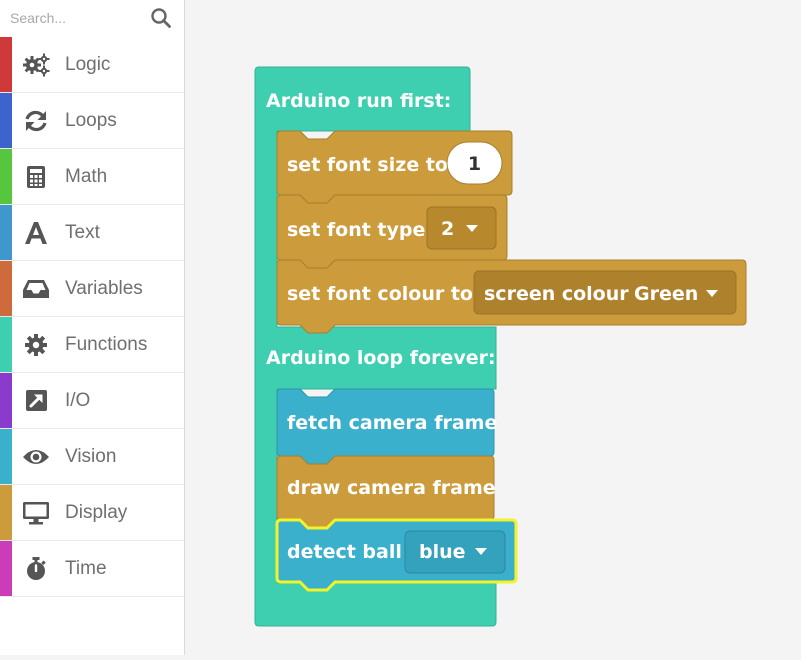 This screenshot has height=660, width=801. Describe the element at coordinates (80, 18) in the screenshot. I see `search-input` at that location.